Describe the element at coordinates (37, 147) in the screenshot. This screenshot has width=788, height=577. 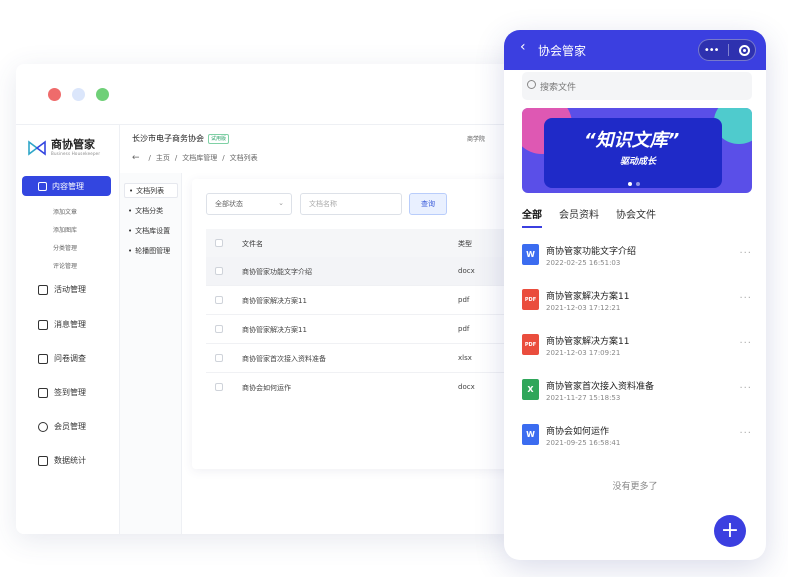
I see `logo-icon` at that location.